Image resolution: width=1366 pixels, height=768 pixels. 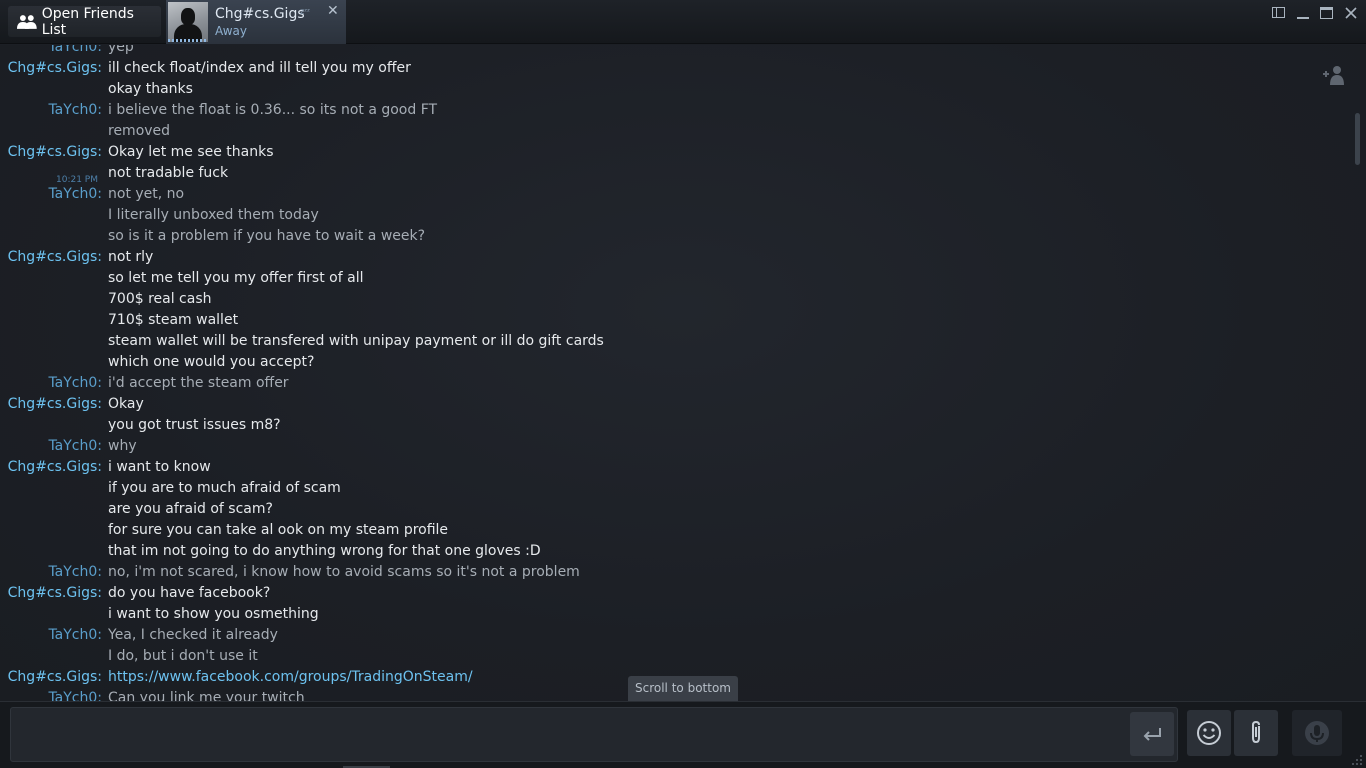 What do you see at coordinates (1357, 139) in the screenshot?
I see `scrollbar` at bounding box center [1357, 139].